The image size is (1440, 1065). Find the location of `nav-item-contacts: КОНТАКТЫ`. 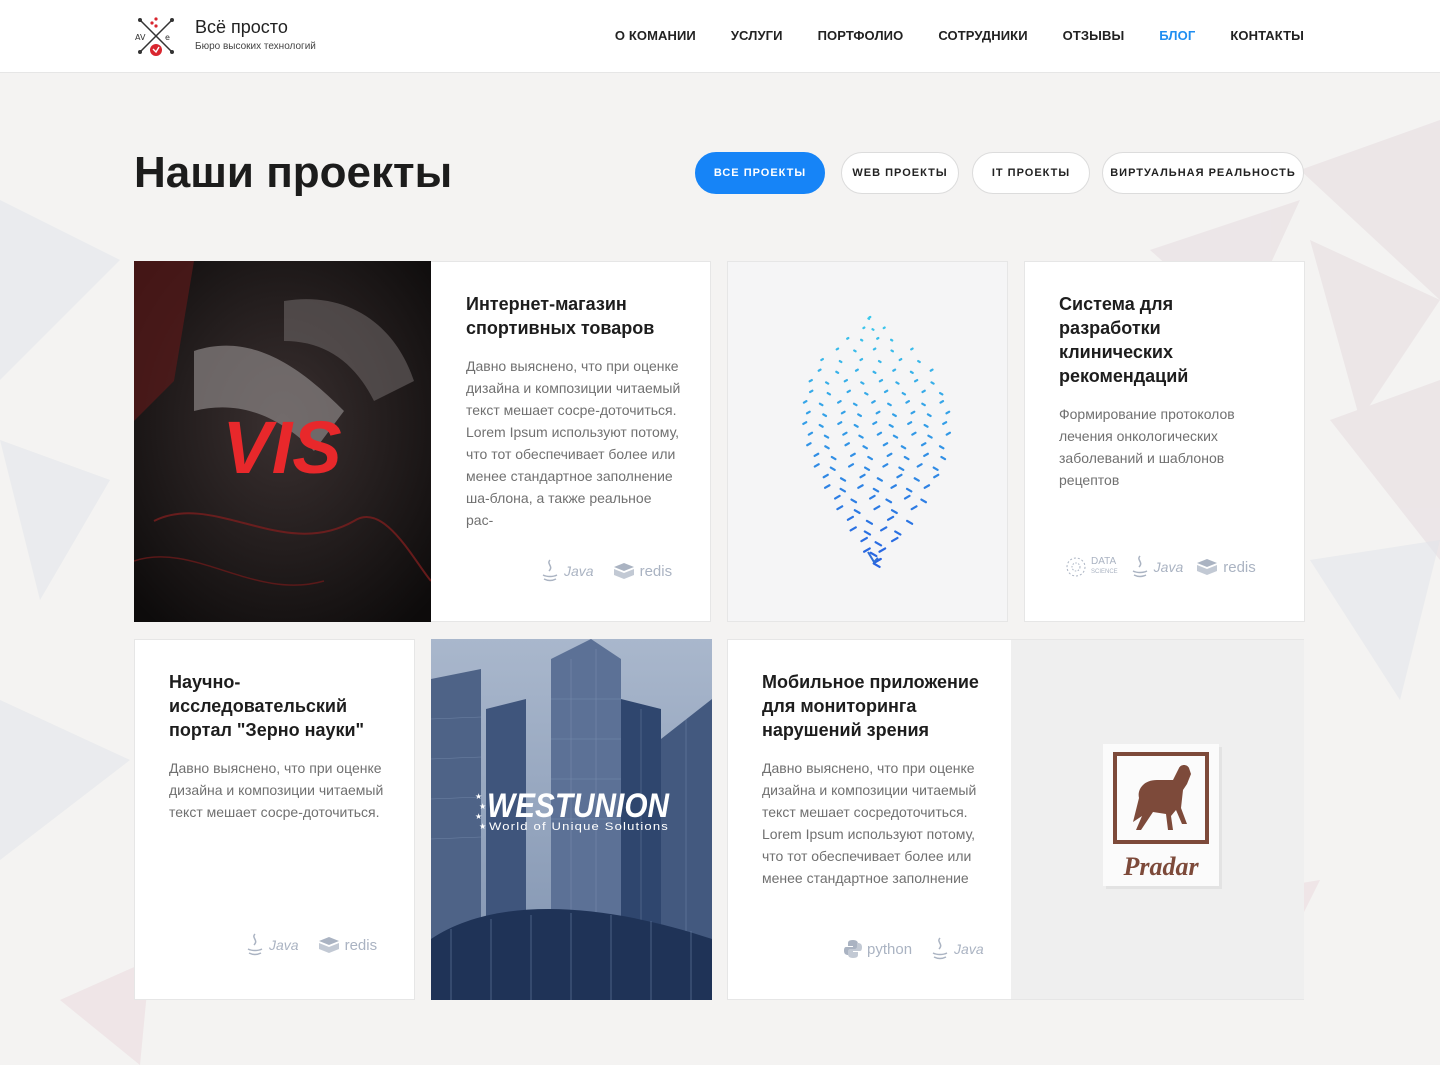

nav-item-contacts: КОНТАКТЫ is located at coordinates (1267, 35).